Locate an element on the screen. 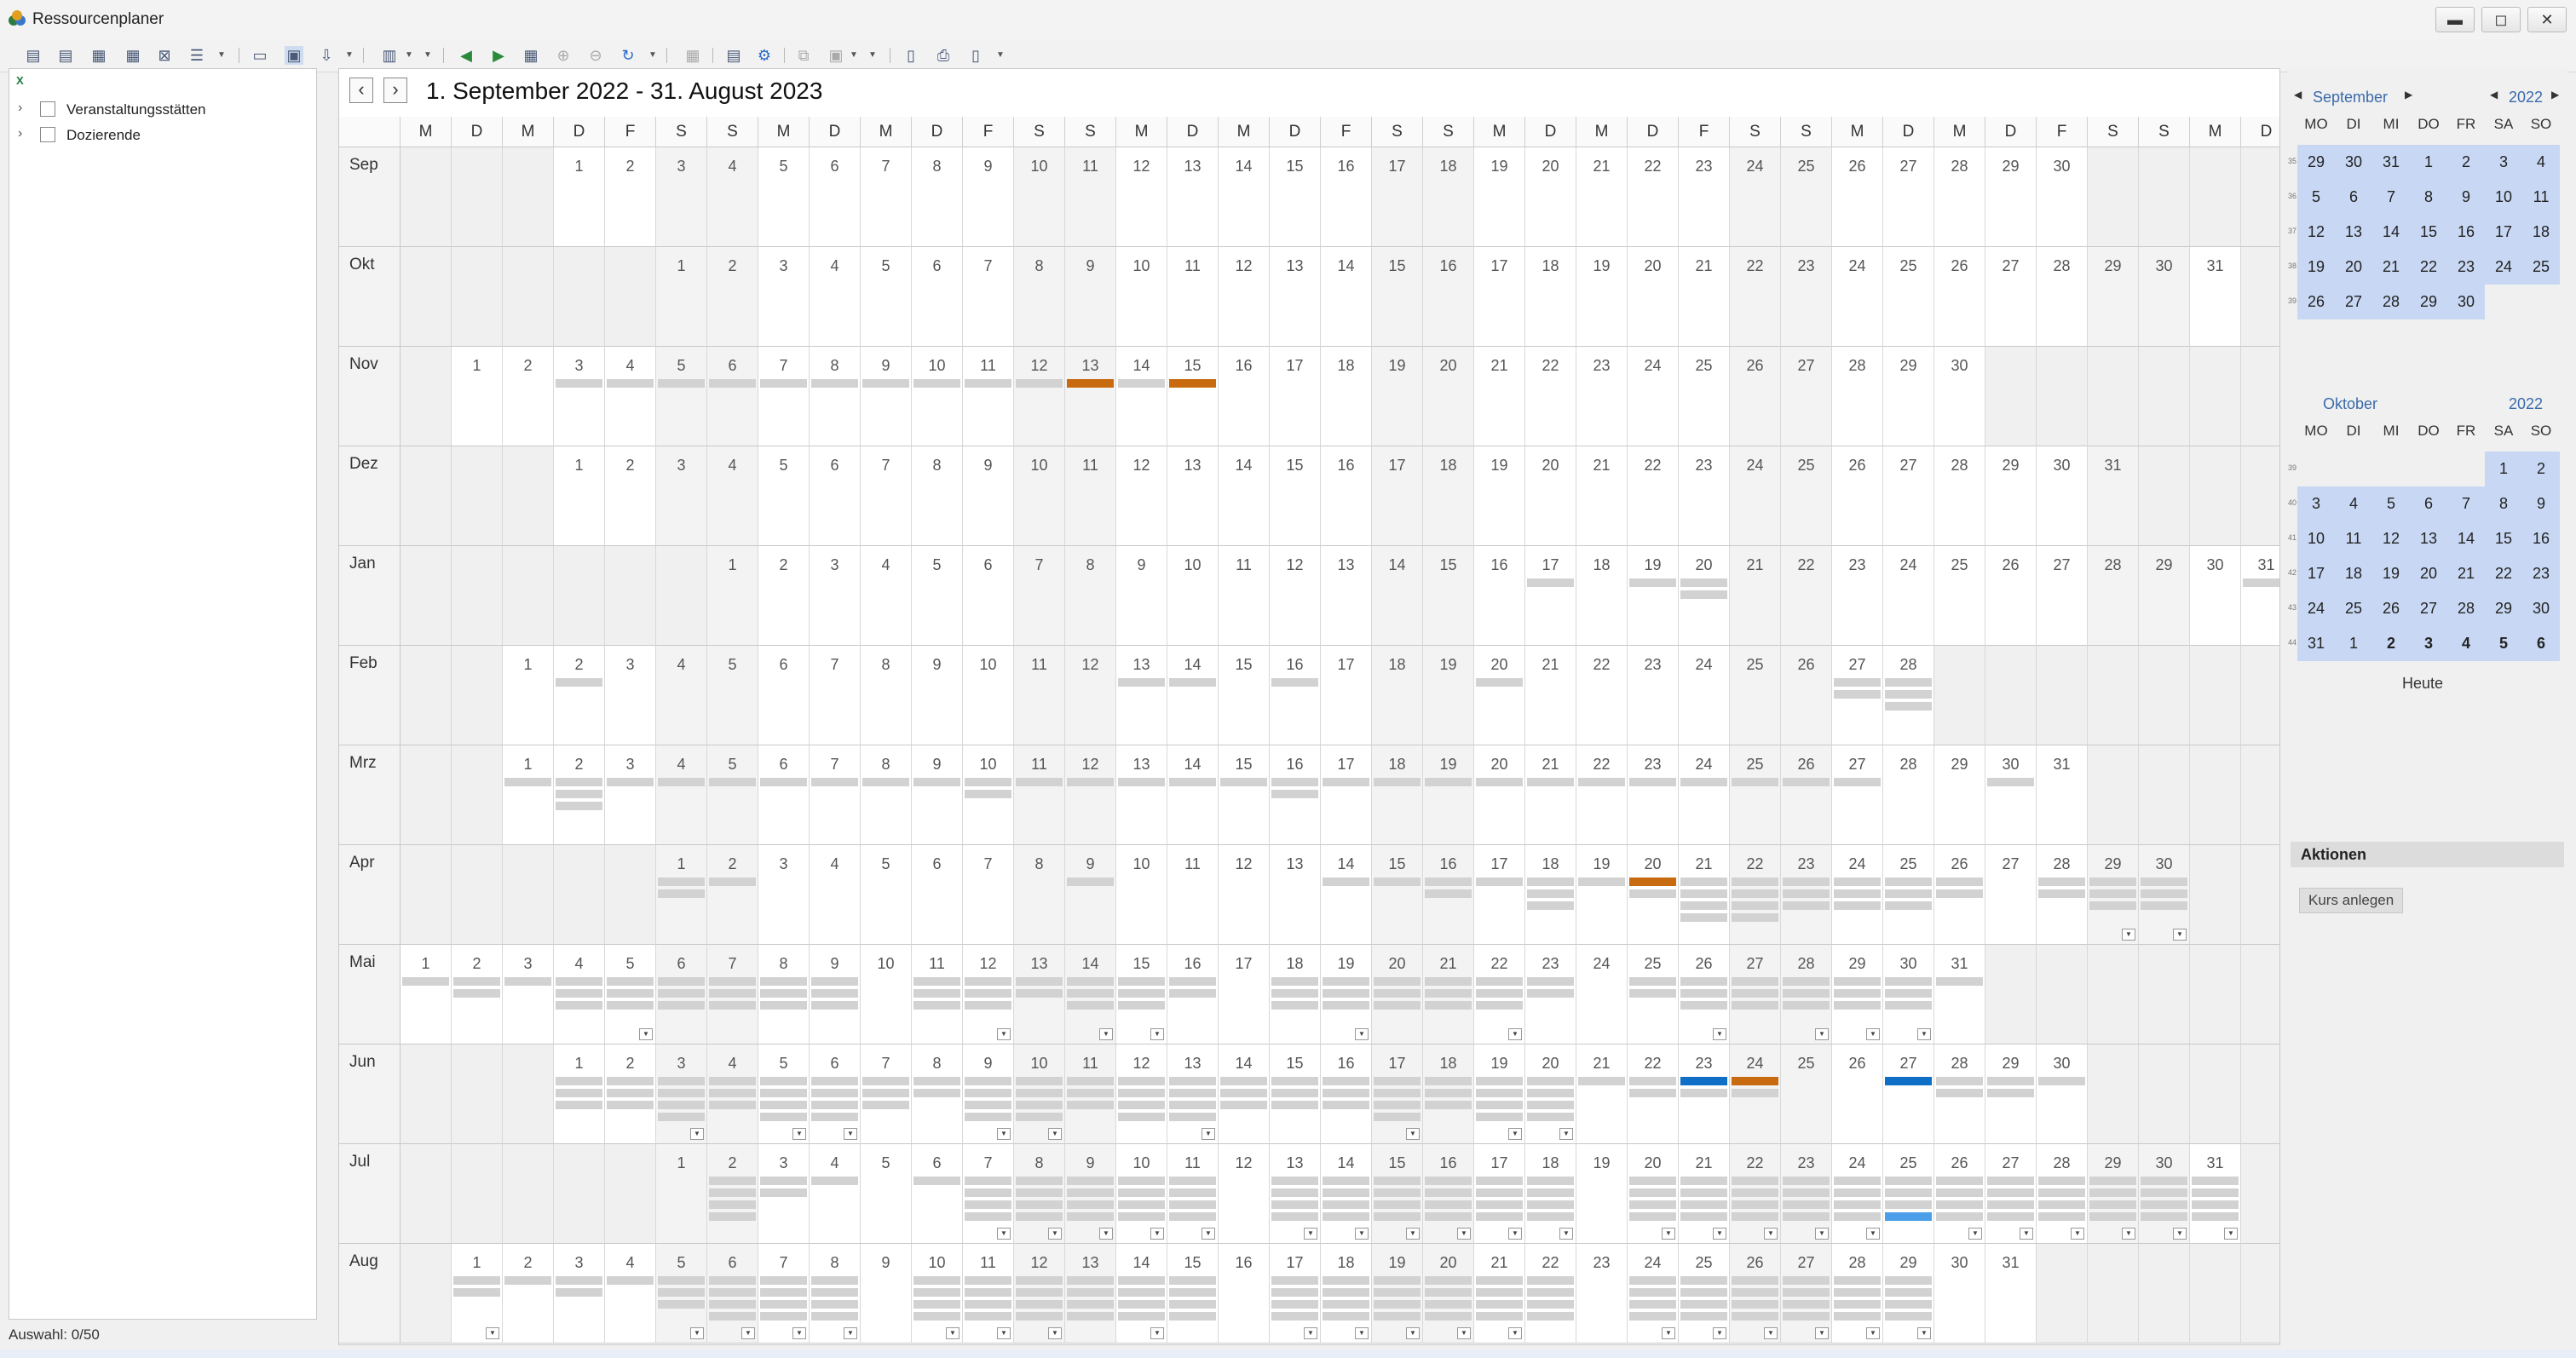 Image resolution: width=2576 pixels, height=1358 pixels. next-month-arrow-icon: ▶ is located at coordinates (2408, 95).